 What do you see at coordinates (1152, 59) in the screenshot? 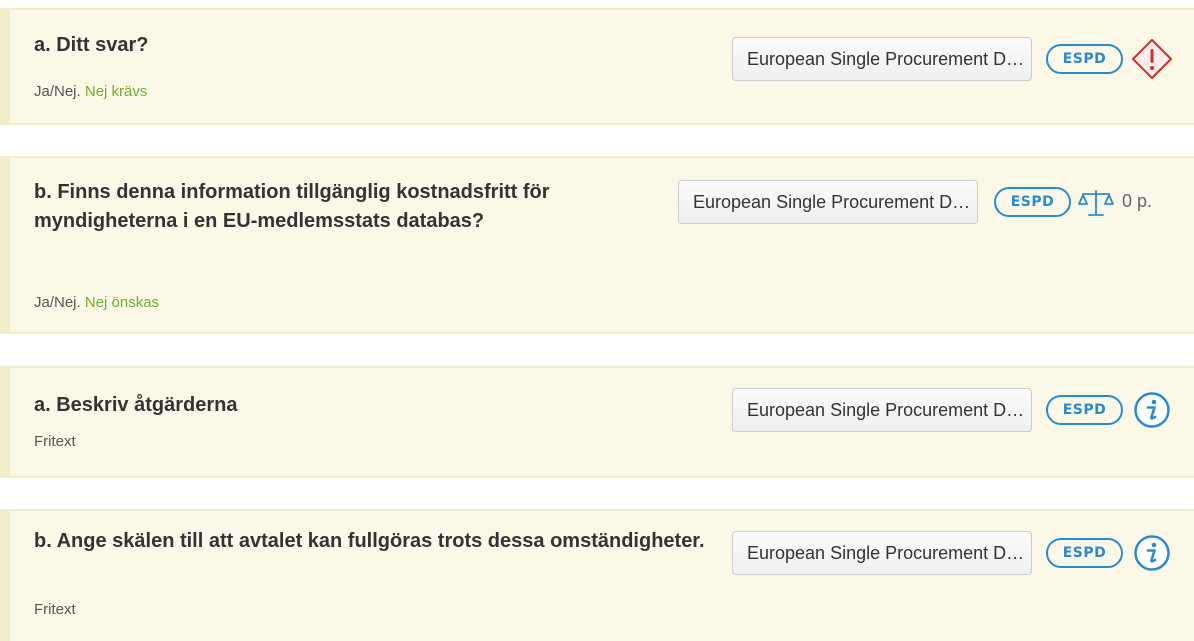
I see `warning-diamond-icon` at bounding box center [1152, 59].